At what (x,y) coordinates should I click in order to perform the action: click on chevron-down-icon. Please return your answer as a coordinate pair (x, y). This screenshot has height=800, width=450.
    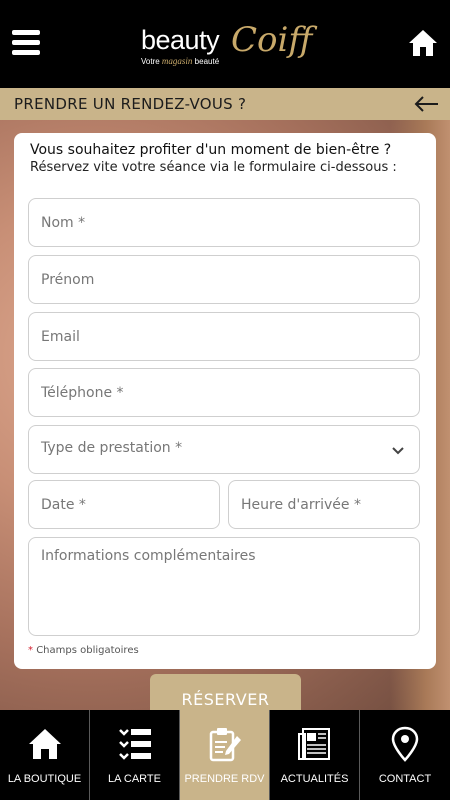
    Looking at the image, I should click on (398, 451).